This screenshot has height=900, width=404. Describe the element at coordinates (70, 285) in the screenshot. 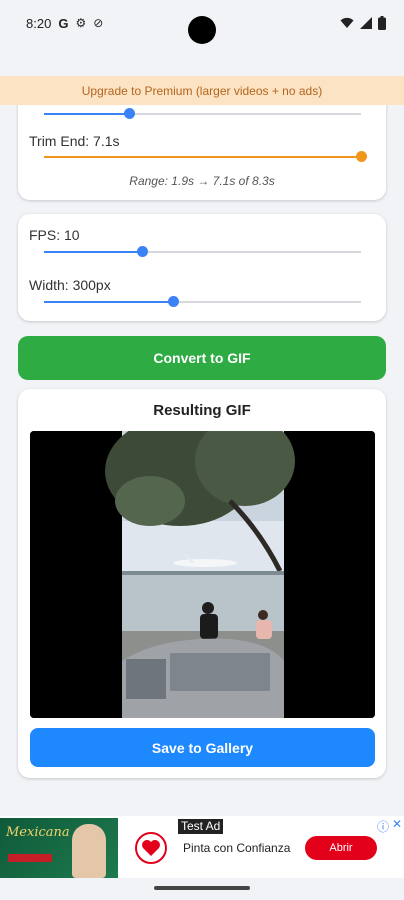

I see `width-label: Width: 300px` at that location.